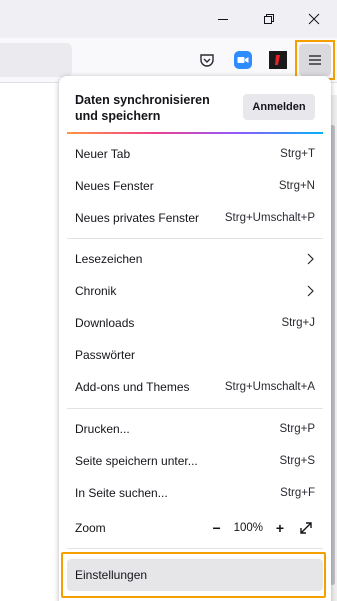 This screenshot has width=337, height=601. What do you see at coordinates (193, 575) in the screenshot?
I see `settings-highlight-frame` at bounding box center [193, 575].